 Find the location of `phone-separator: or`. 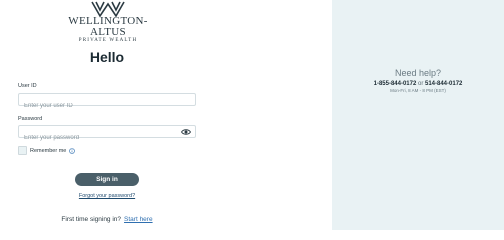

phone-separator: or is located at coordinates (420, 84).